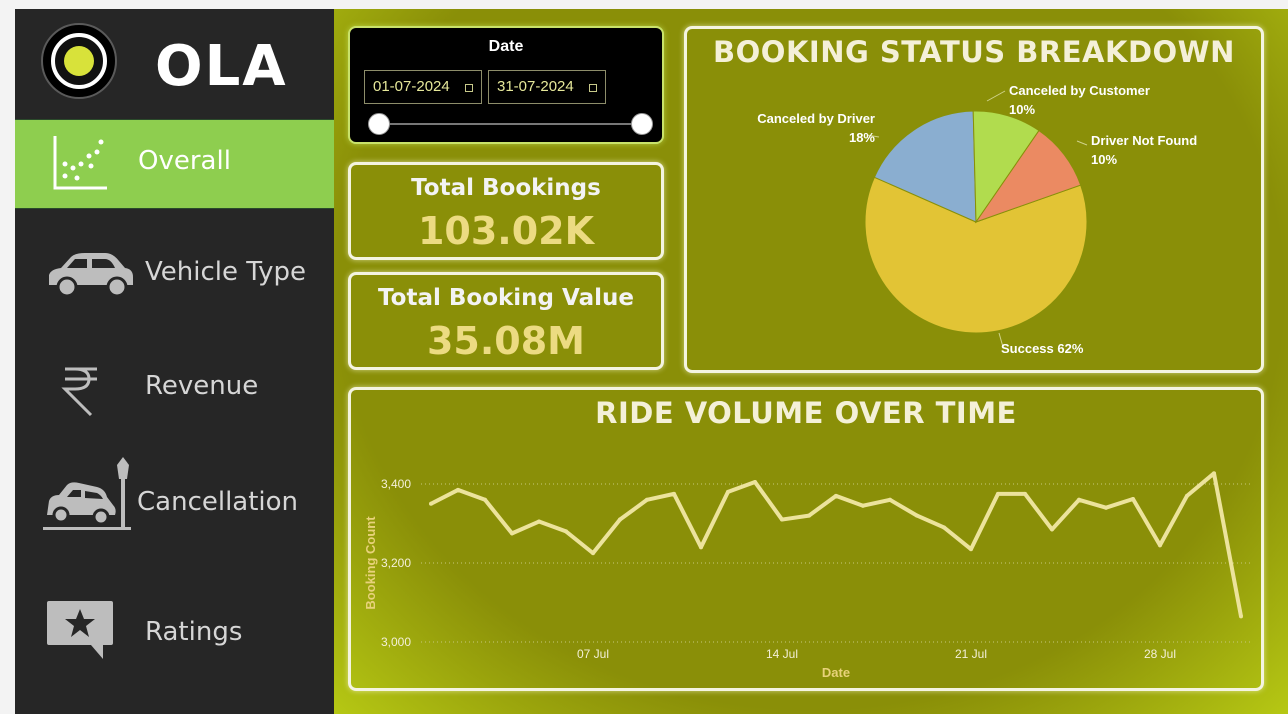 This screenshot has height=714, width=1288. Describe the element at coordinates (225, 272) in the screenshot. I see `nav-label: Vehicle Type` at that location.